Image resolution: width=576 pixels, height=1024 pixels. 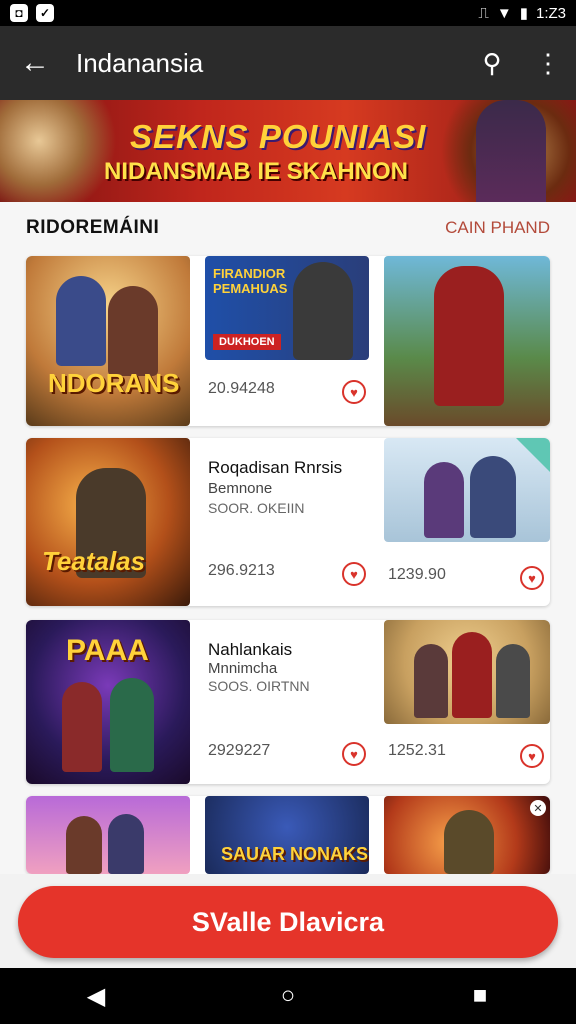 I want to click on game-card: SAUAR NONAKS ✕, so click(x=288, y=835).